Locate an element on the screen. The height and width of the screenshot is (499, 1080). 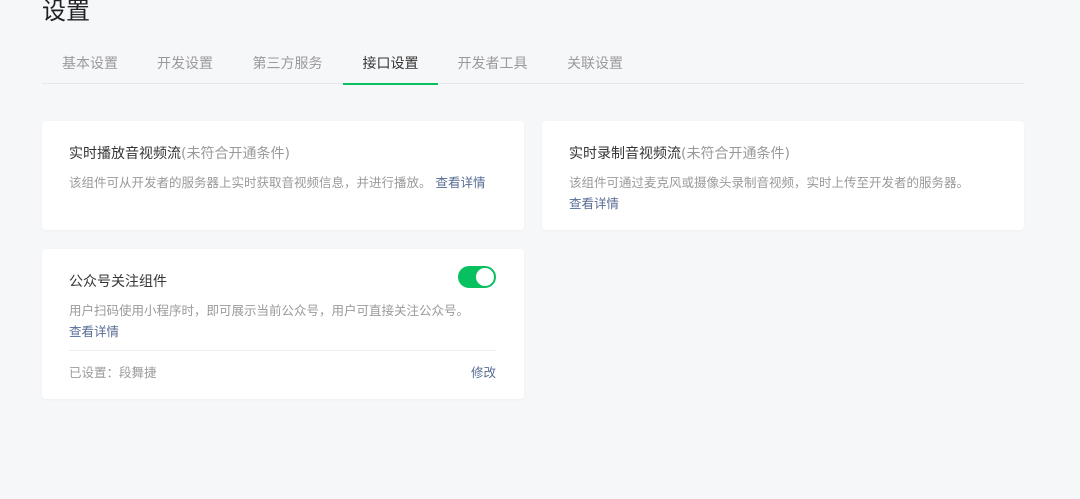
official-account-status: 已设置：段舞捷 is located at coordinates (113, 371).